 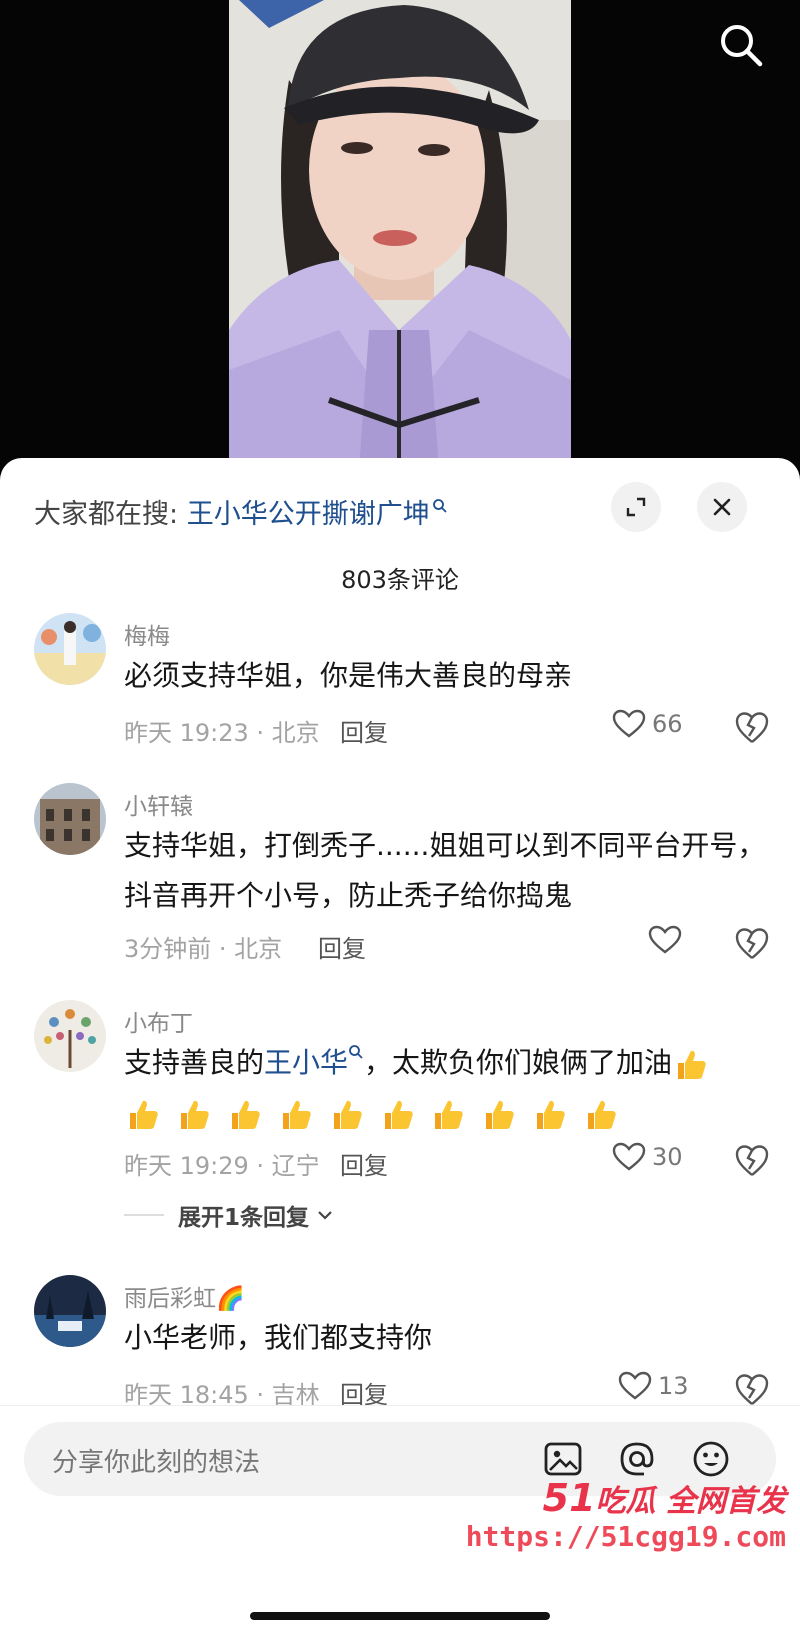 I want to click on comment-text: 支持善良的王小华 ，太欺负你们娘俩了加油, so click(x=446, y=1088).